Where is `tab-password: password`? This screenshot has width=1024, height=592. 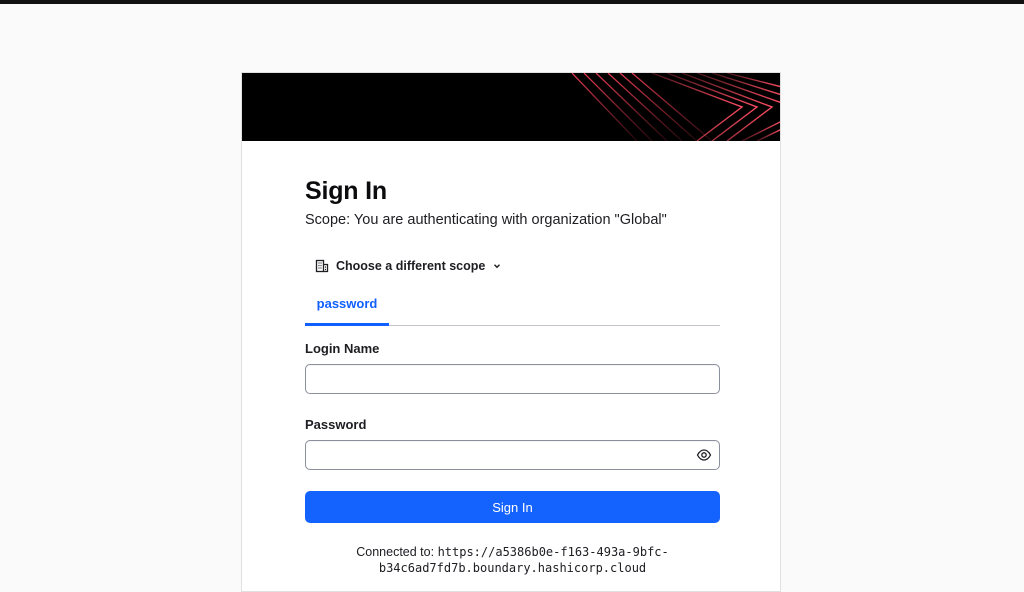 tab-password: password is located at coordinates (347, 305).